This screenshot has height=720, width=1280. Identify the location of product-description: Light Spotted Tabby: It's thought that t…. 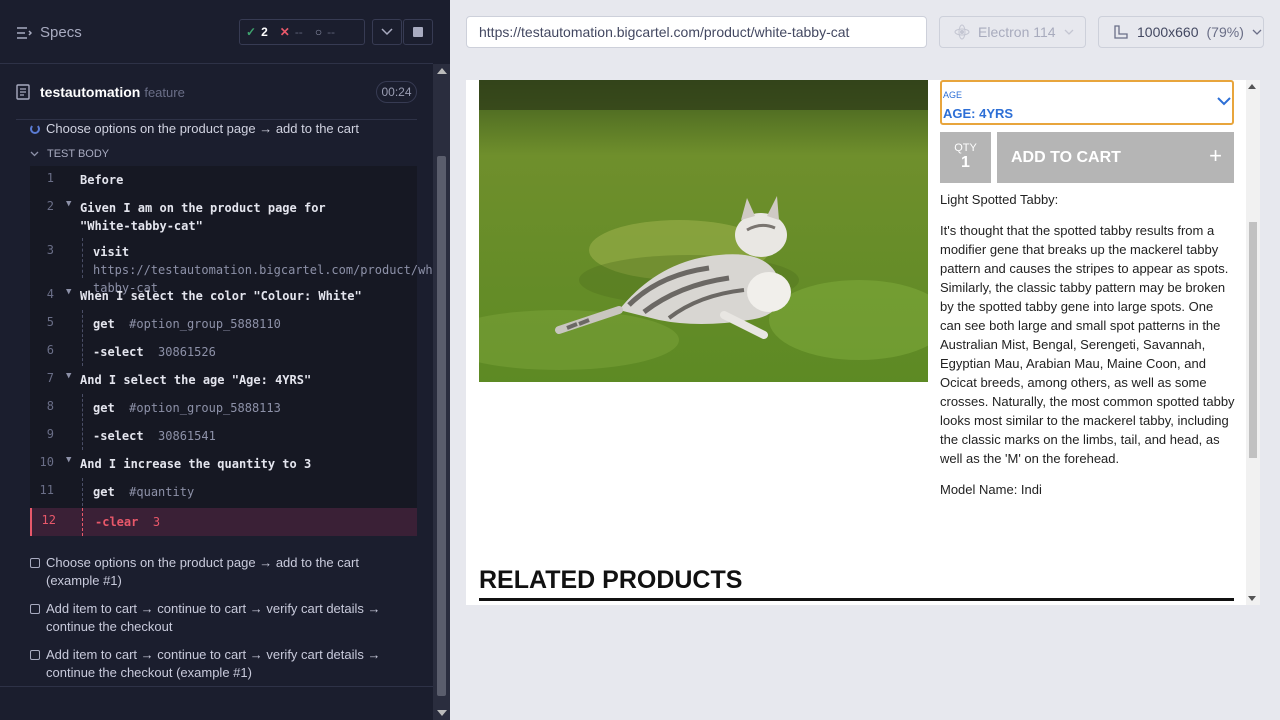
(1088, 350).